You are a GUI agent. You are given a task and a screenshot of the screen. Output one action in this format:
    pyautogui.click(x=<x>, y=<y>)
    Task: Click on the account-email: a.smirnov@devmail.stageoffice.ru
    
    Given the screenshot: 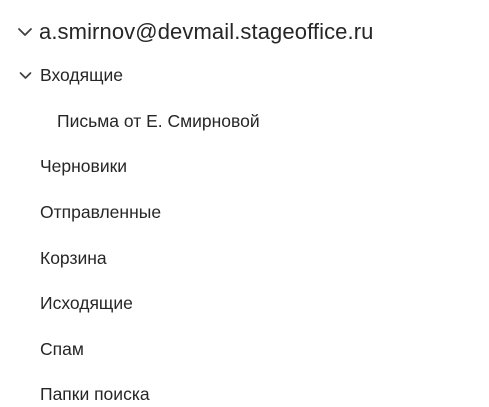 What is the action you would take?
    pyautogui.click(x=206, y=31)
    